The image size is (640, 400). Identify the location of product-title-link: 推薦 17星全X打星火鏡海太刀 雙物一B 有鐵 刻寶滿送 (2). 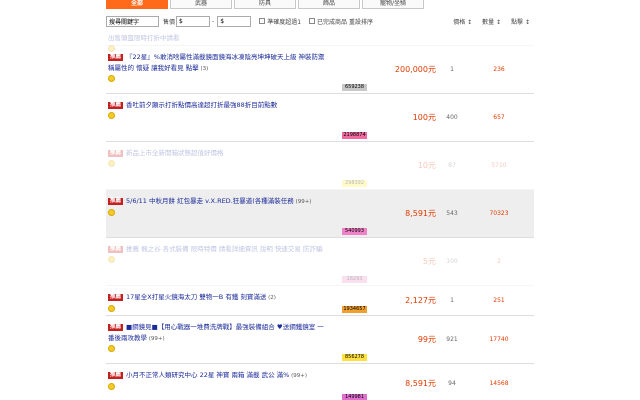
(219, 303).